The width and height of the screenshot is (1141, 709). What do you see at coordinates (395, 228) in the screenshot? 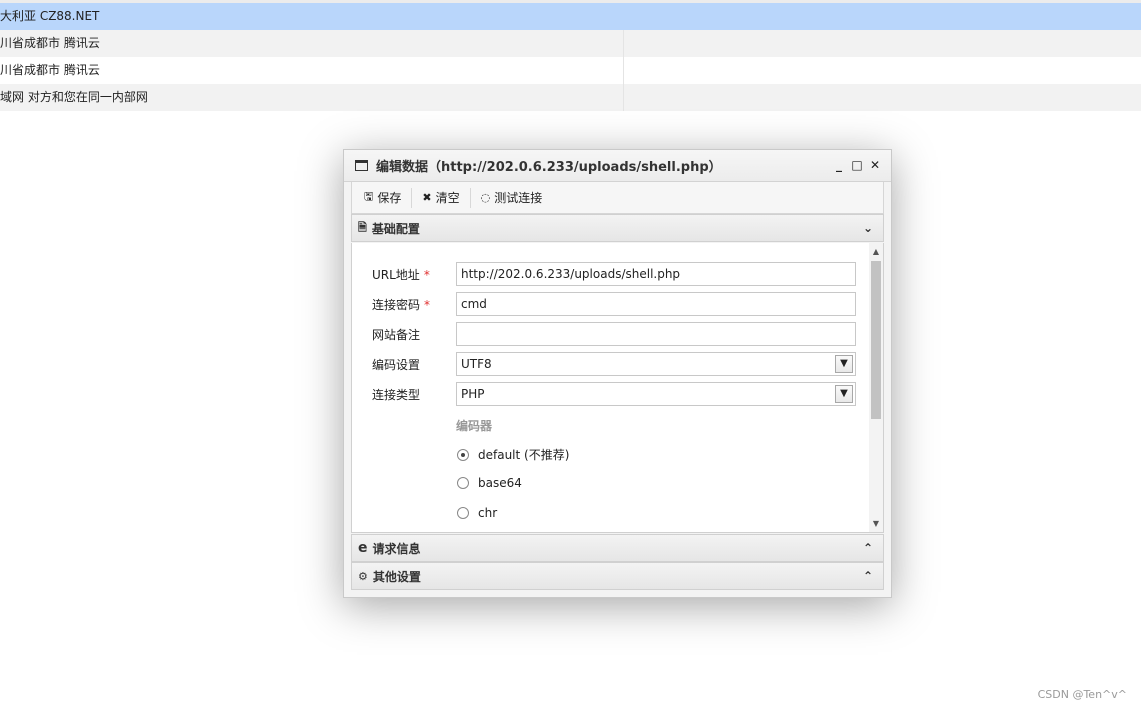
I see `basic-config-title: 基础配置` at bounding box center [395, 228].